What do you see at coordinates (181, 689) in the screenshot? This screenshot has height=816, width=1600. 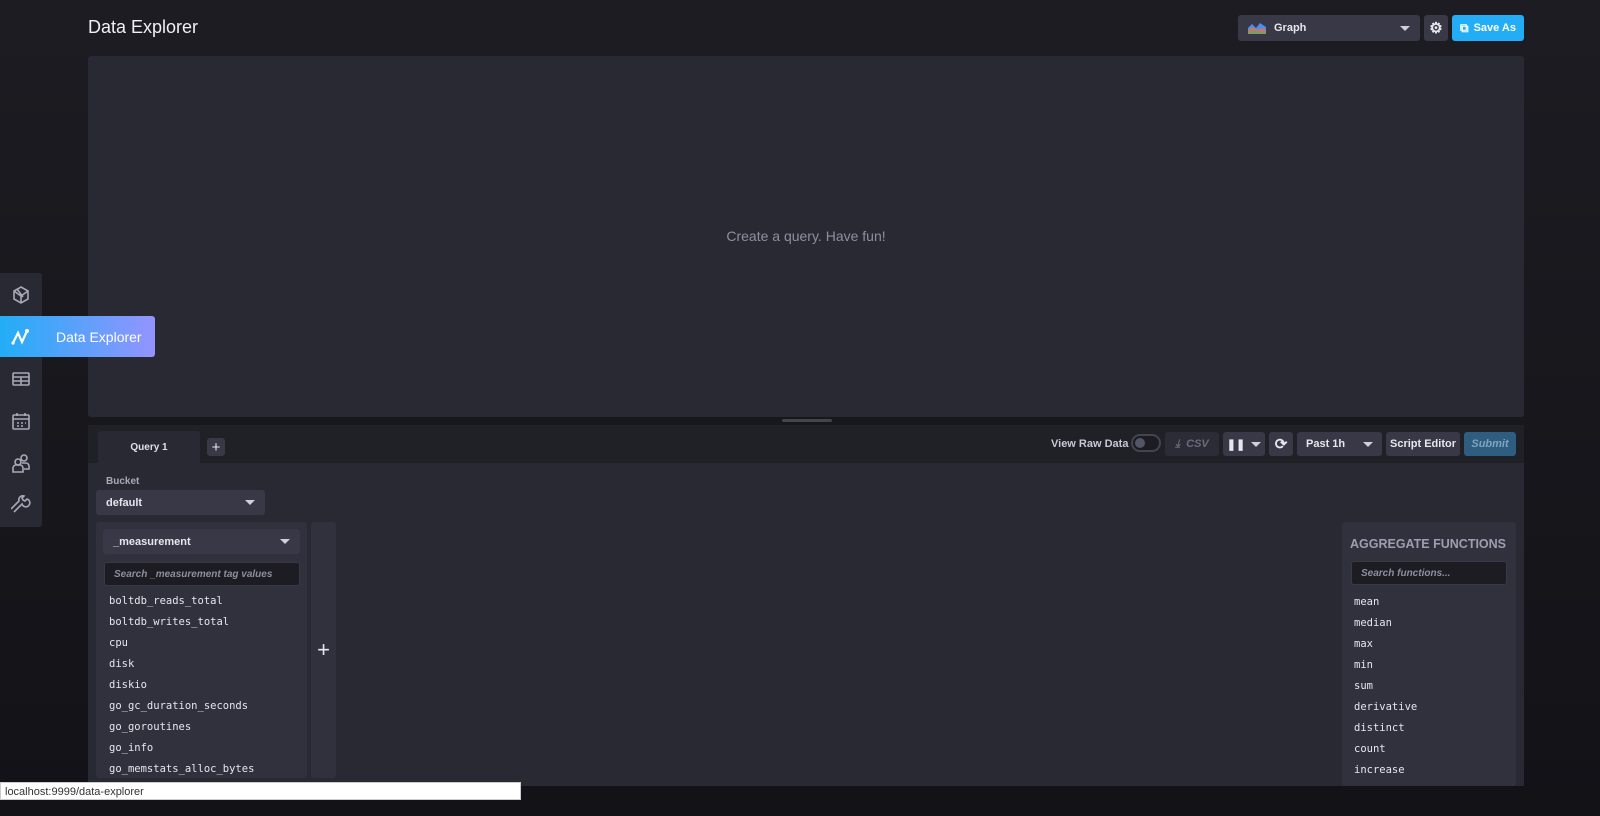 I see `tag-value-item: diskio` at bounding box center [181, 689].